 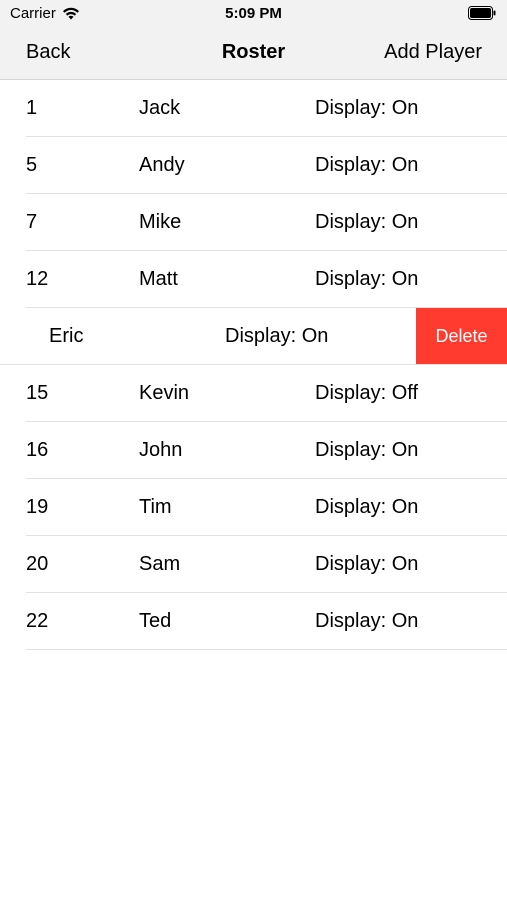 What do you see at coordinates (158, 279) in the screenshot?
I see `player-name: Matt` at bounding box center [158, 279].